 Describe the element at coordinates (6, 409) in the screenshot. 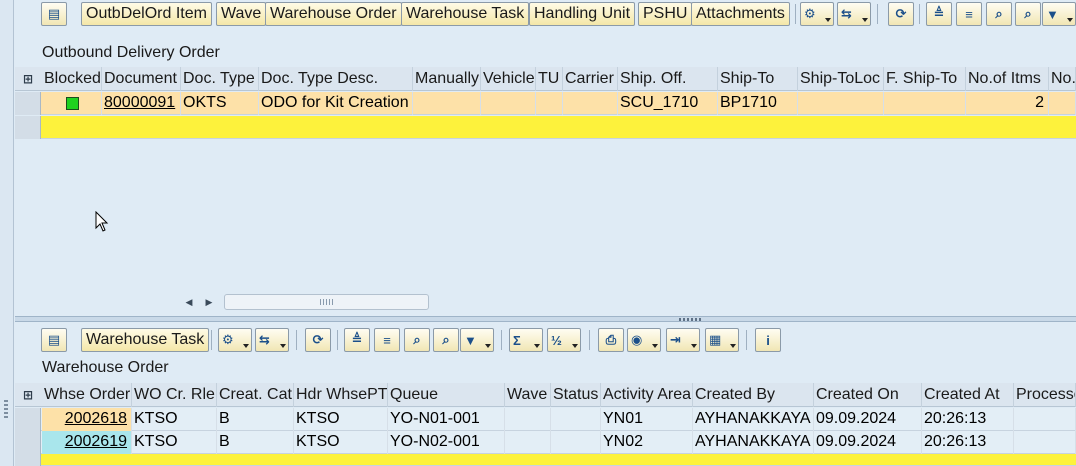

I see `resize-grip` at that location.